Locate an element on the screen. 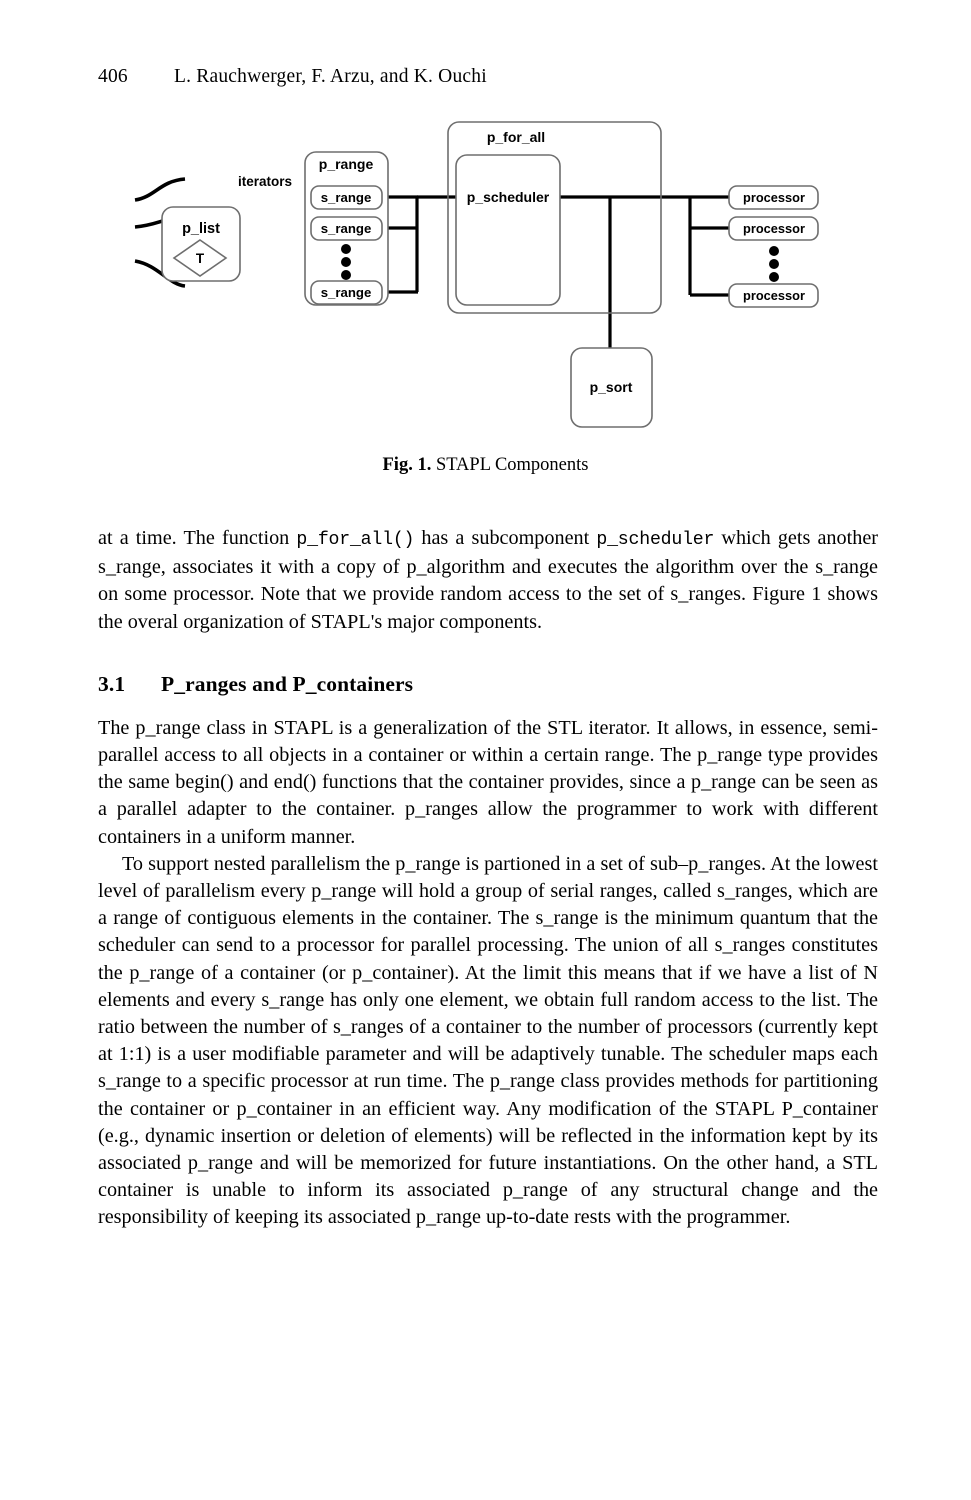 The height and width of the screenshot is (1500, 971). s-range-label-3: s_range is located at coordinates (346, 292).